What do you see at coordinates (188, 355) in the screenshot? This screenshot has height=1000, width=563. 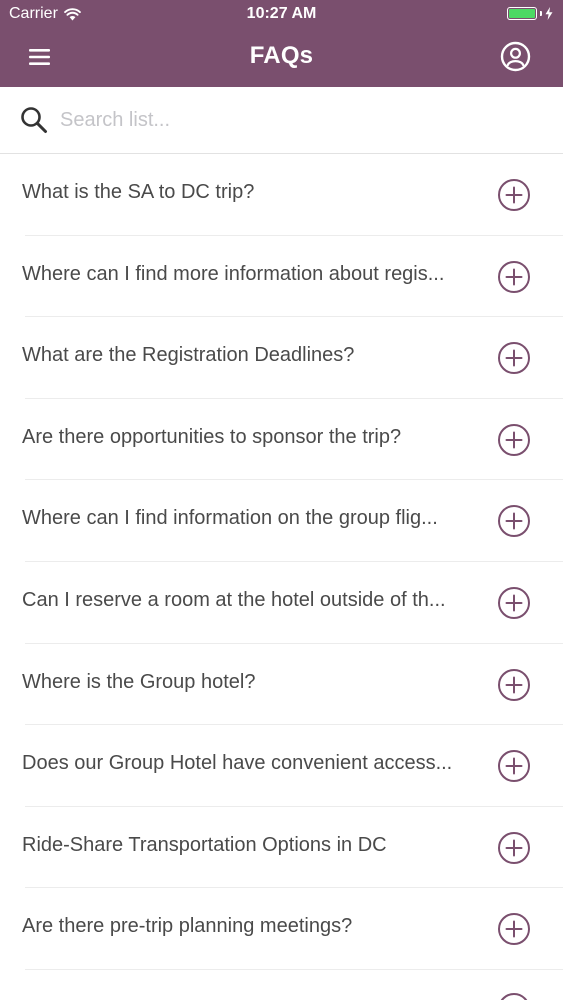 I see `faq-question: What are the Registration Deadlines?` at bounding box center [188, 355].